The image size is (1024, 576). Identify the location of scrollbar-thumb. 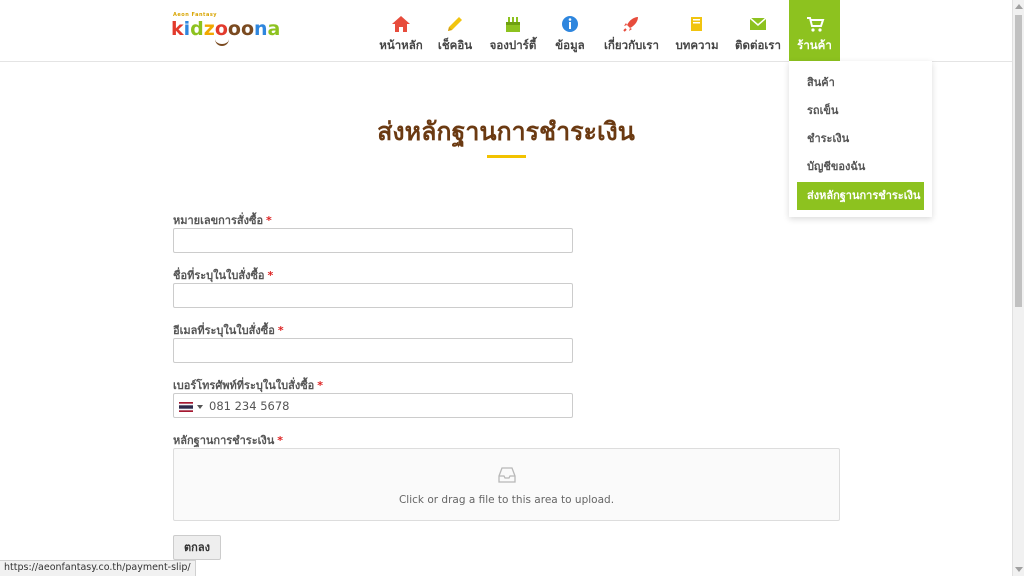
(1018, 161).